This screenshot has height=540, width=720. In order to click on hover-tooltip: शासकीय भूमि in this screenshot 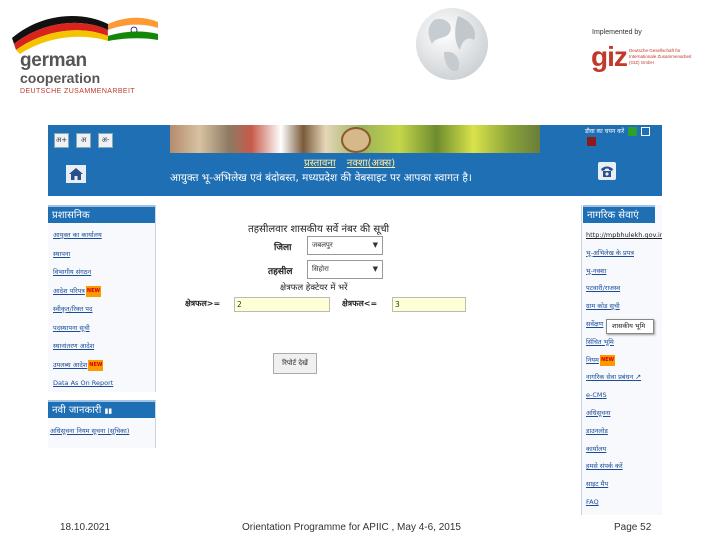, I will do `click(630, 326)`.